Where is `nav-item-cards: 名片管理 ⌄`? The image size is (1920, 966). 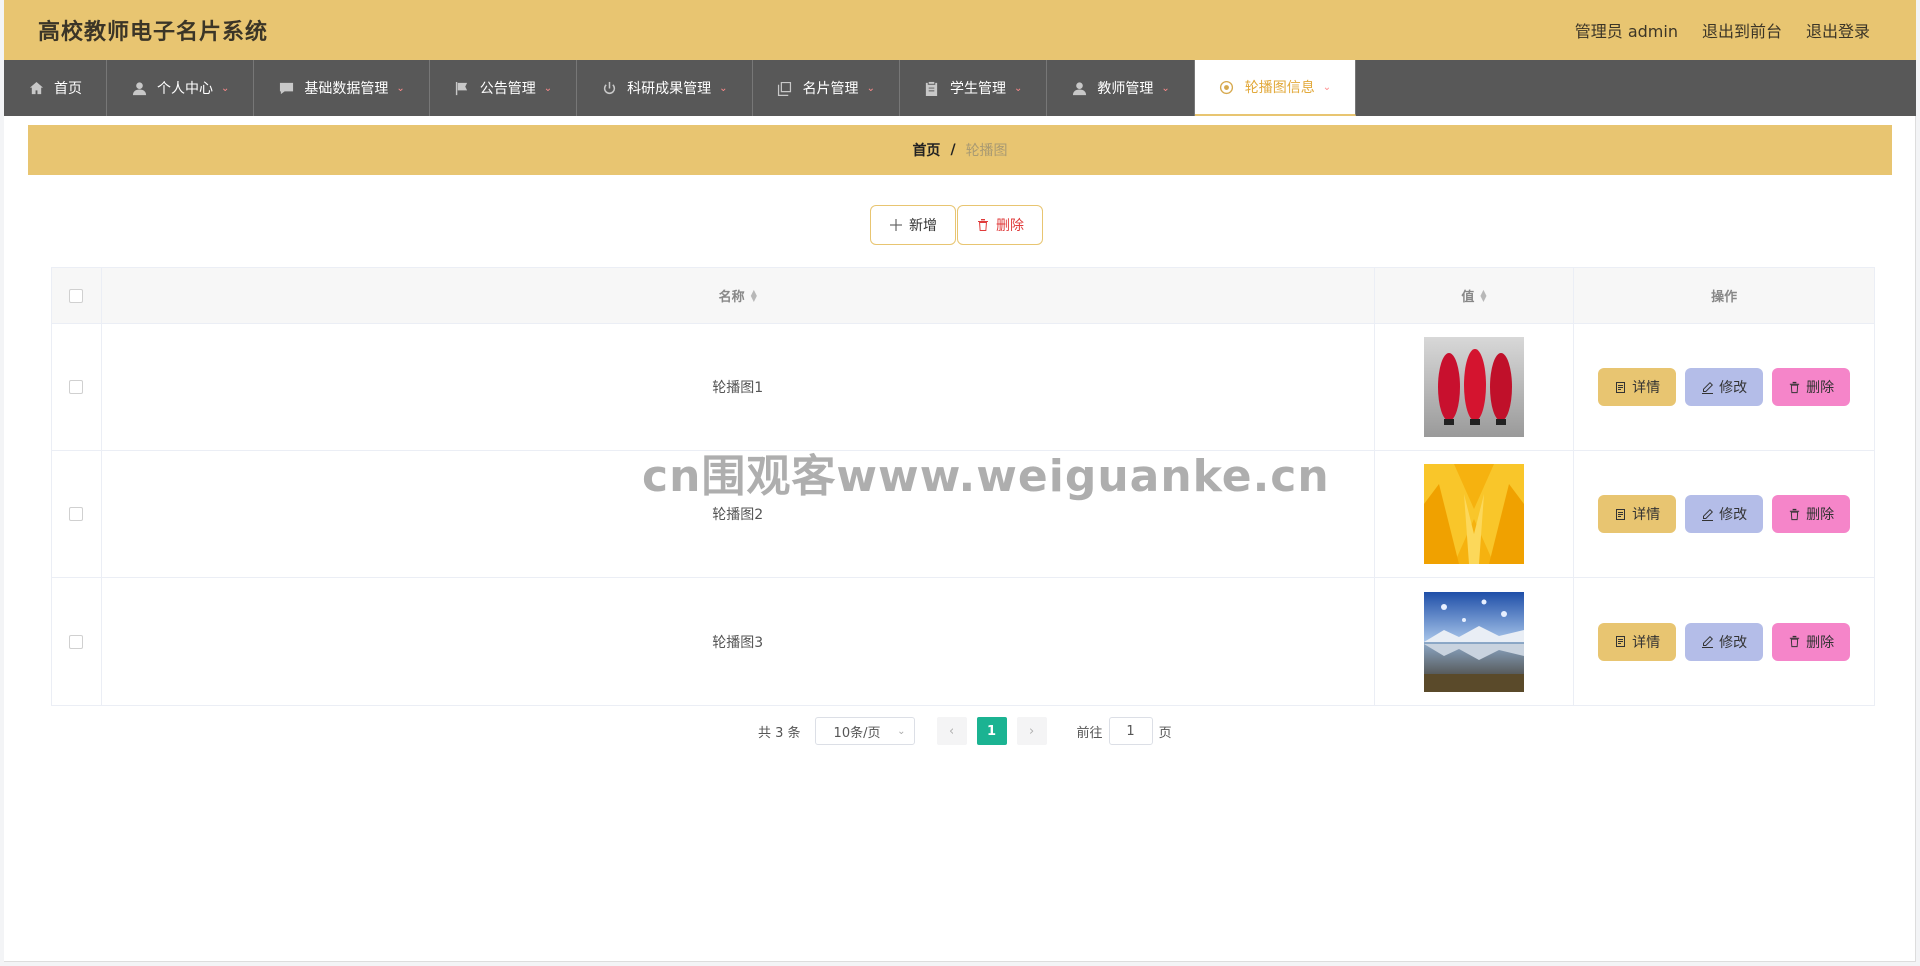
nav-item-cards: 名片管理 ⌄ is located at coordinates (826, 88).